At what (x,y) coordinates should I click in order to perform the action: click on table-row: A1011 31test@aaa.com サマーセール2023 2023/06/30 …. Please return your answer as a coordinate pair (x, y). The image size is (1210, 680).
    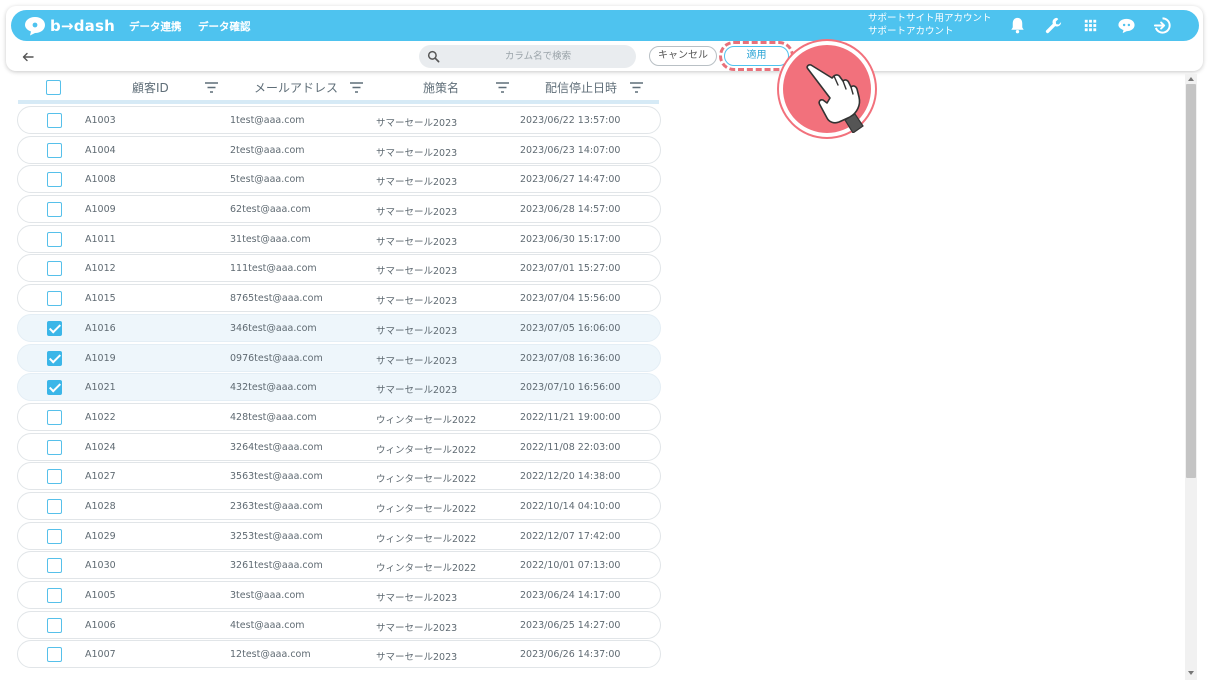
    Looking at the image, I should click on (339, 238).